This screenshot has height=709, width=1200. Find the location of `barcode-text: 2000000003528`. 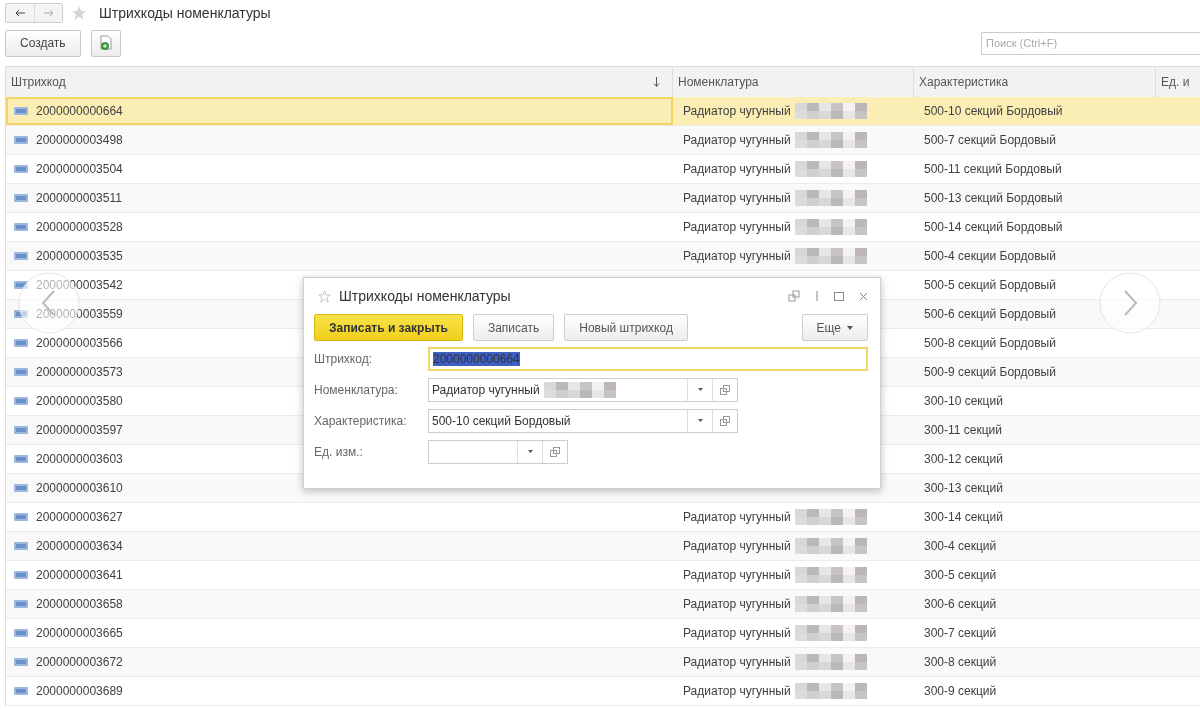

barcode-text: 2000000003528 is located at coordinates (79, 227).